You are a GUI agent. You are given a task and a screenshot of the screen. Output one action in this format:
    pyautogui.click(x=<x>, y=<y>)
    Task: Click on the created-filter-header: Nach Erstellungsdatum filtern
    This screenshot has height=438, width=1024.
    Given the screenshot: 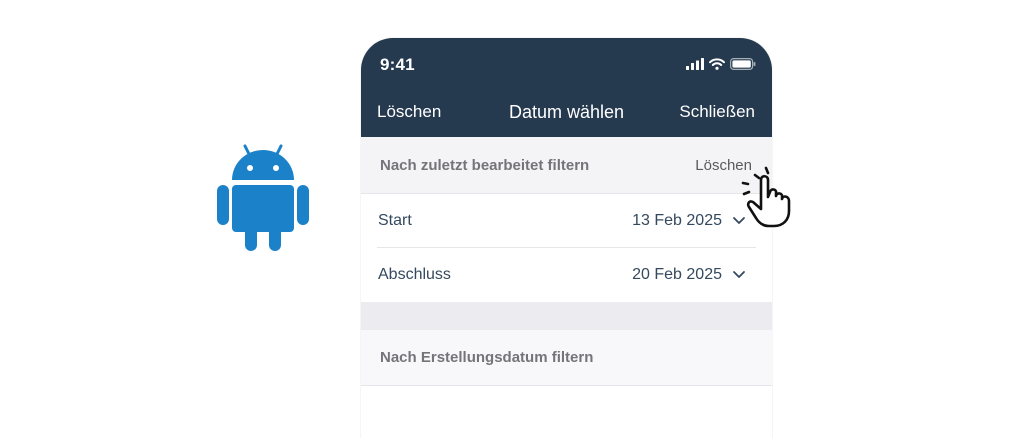 What is the action you would take?
    pyautogui.click(x=566, y=358)
    